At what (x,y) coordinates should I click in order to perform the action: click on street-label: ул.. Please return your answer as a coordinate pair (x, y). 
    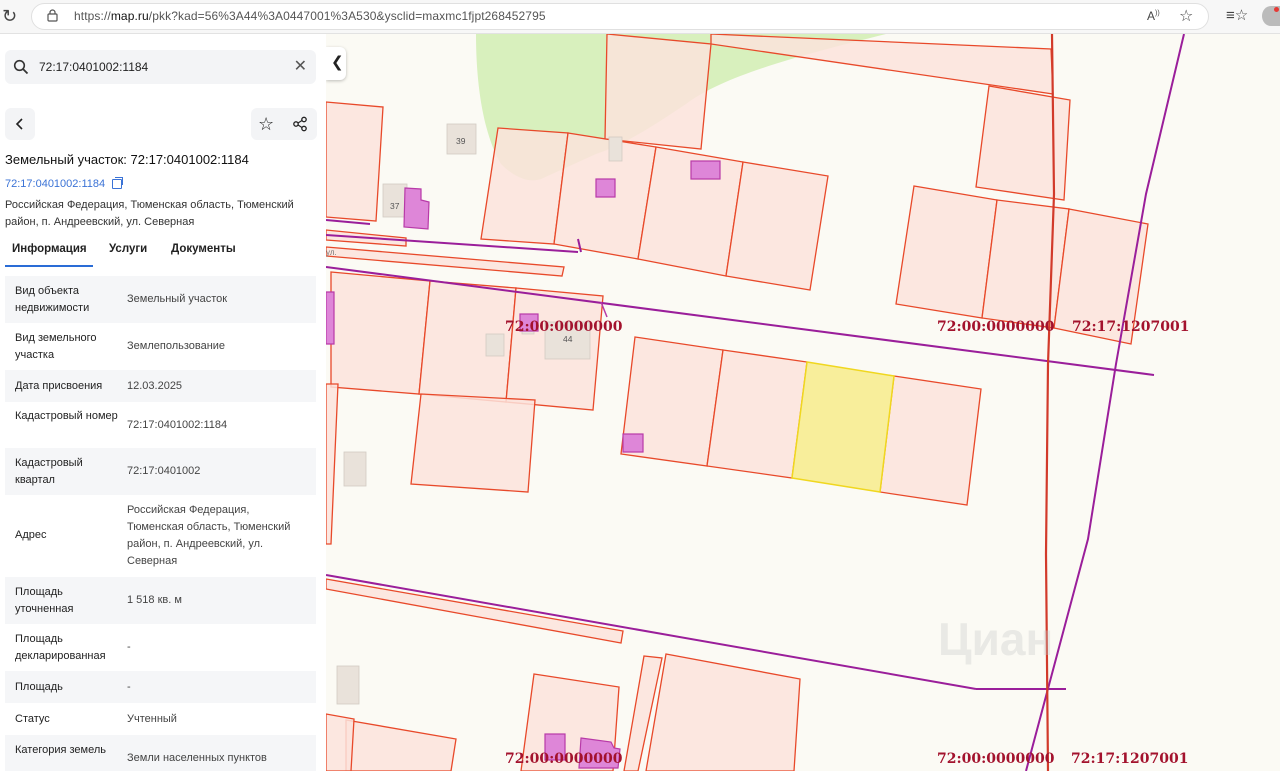
    Looking at the image, I should click on (331, 252).